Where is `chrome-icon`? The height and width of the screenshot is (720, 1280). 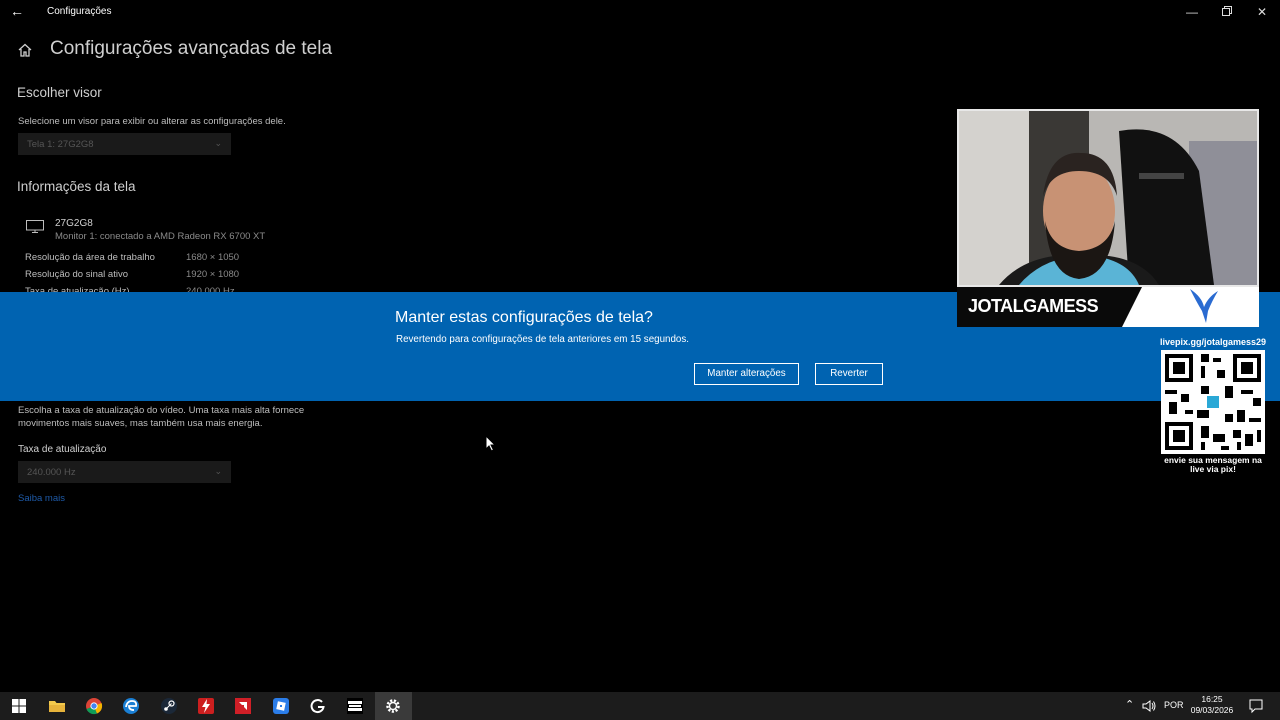
chrome-icon is located at coordinates (94, 706).